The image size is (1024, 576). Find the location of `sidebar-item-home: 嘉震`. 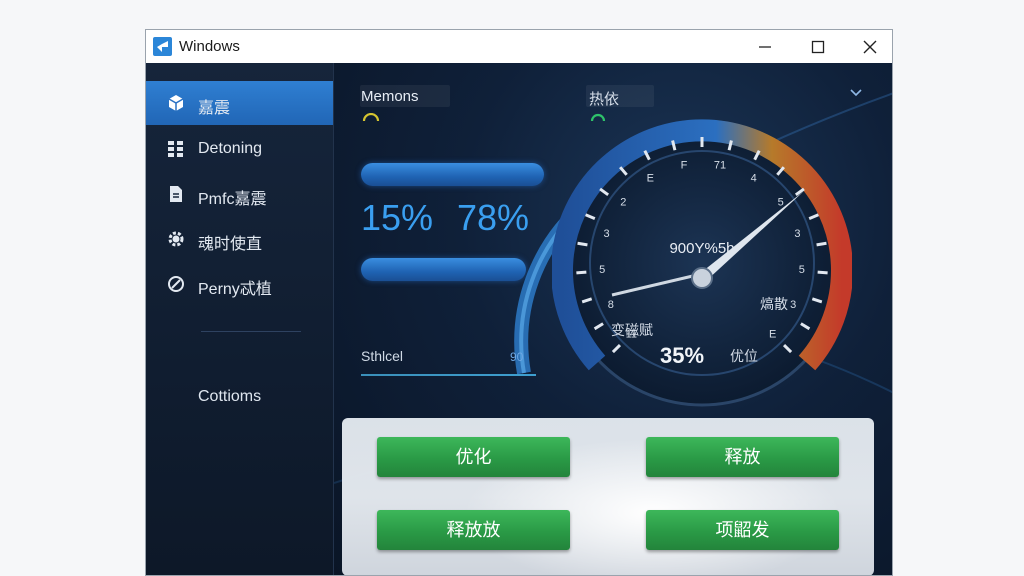

sidebar-item-home: 嘉震 is located at coordinates (239, 103).